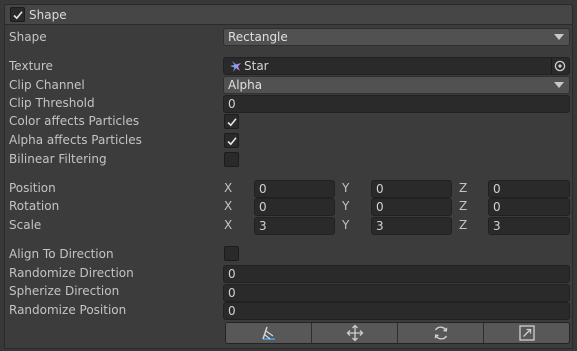 This screenshot has height=351, width=577. I want to click on position-y-field: 0, so click(411, 189).